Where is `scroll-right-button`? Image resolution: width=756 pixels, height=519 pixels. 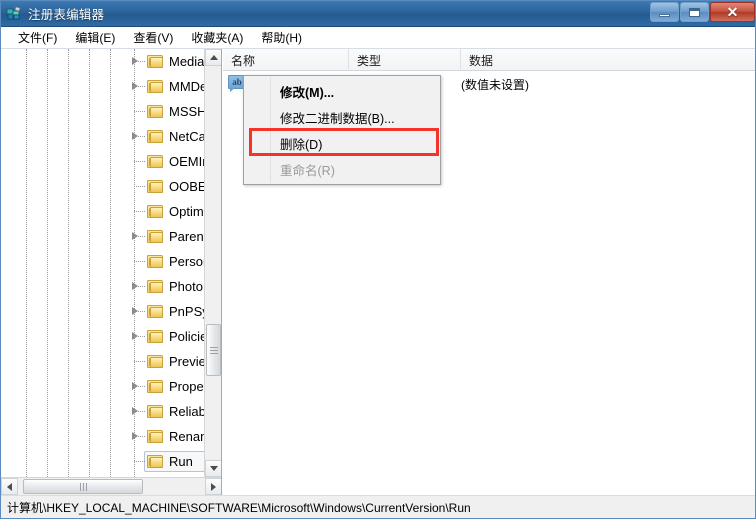 scroll-right-button is located at coordinates (213, 486).